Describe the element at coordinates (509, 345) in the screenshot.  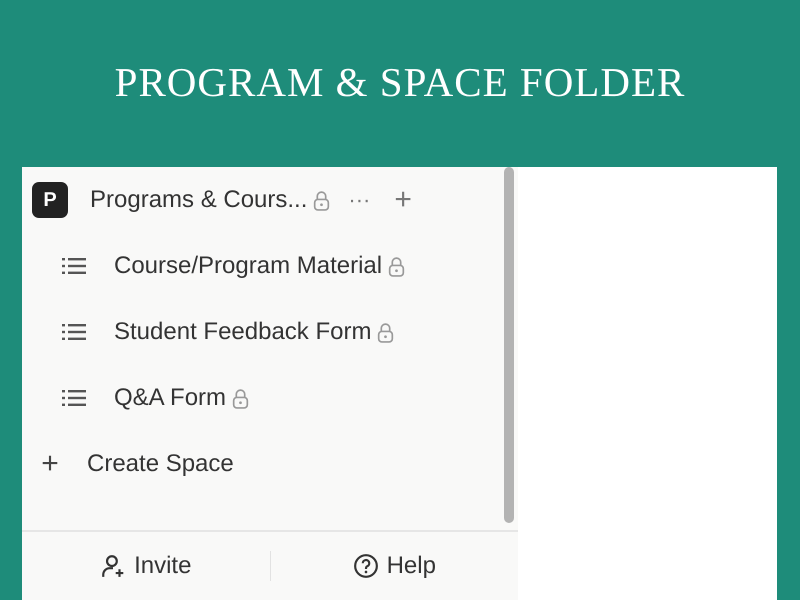
I see `scrollbar` at that location.